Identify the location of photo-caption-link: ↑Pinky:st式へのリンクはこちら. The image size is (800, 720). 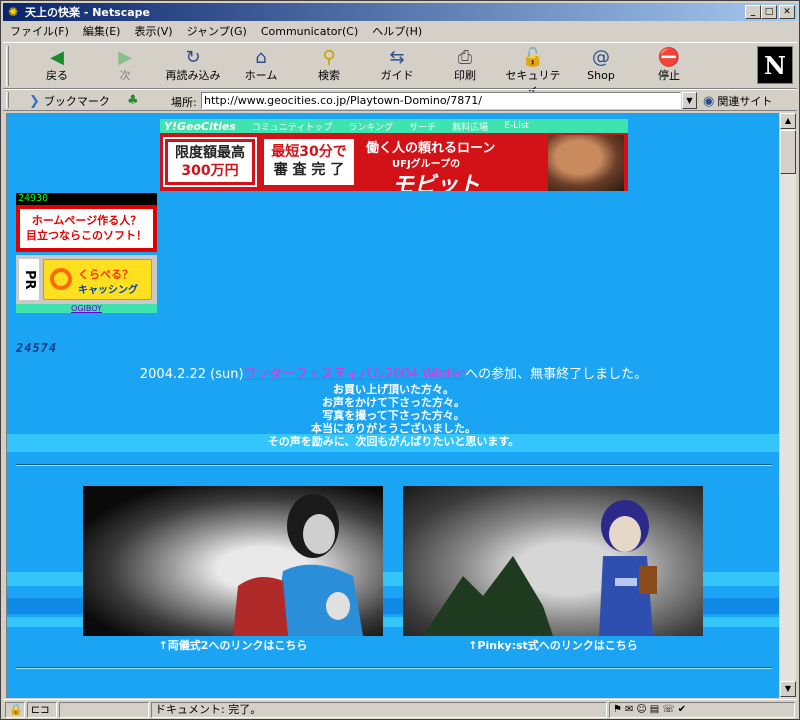
(553, 645).